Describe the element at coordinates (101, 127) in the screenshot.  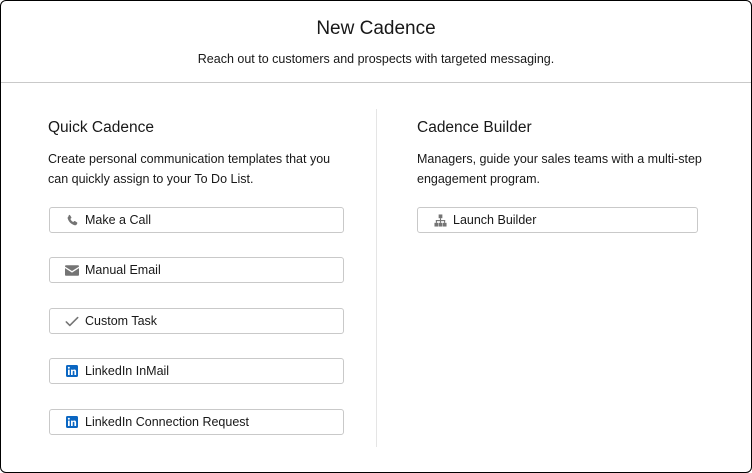
I see `quick-cadence-title: Quick Cadence` at that location.